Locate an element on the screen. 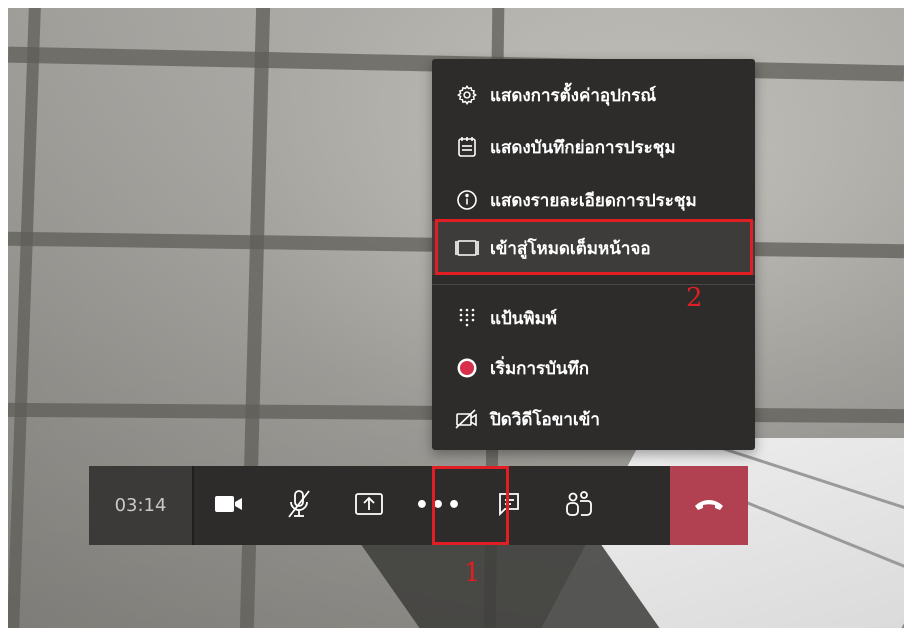  share-screen-icon is located at coordinates (369, 506).